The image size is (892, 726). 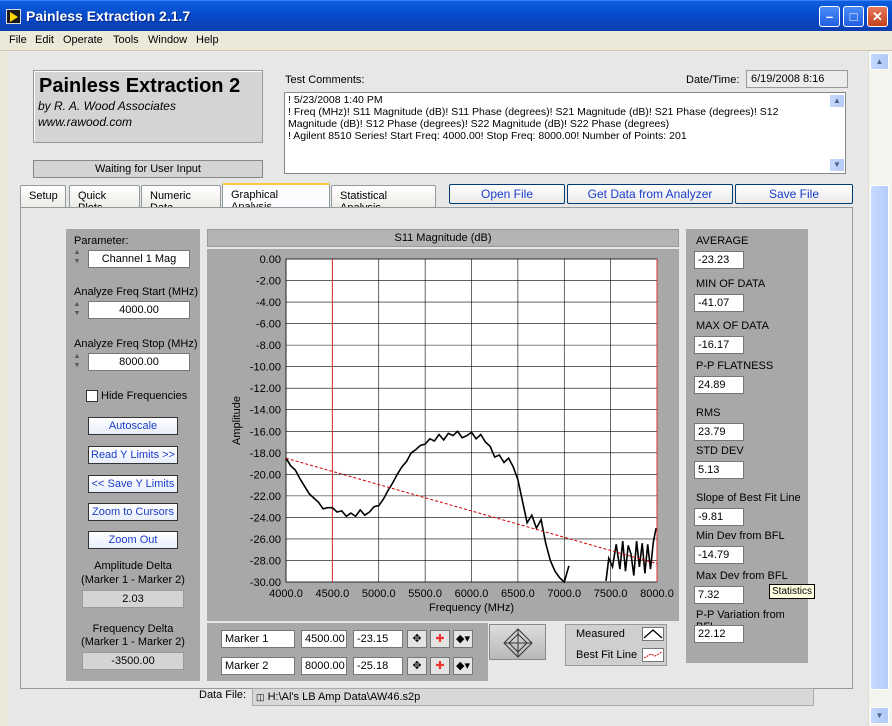 I want to click on save-file-button: Save File, so click(x=794, y=194).